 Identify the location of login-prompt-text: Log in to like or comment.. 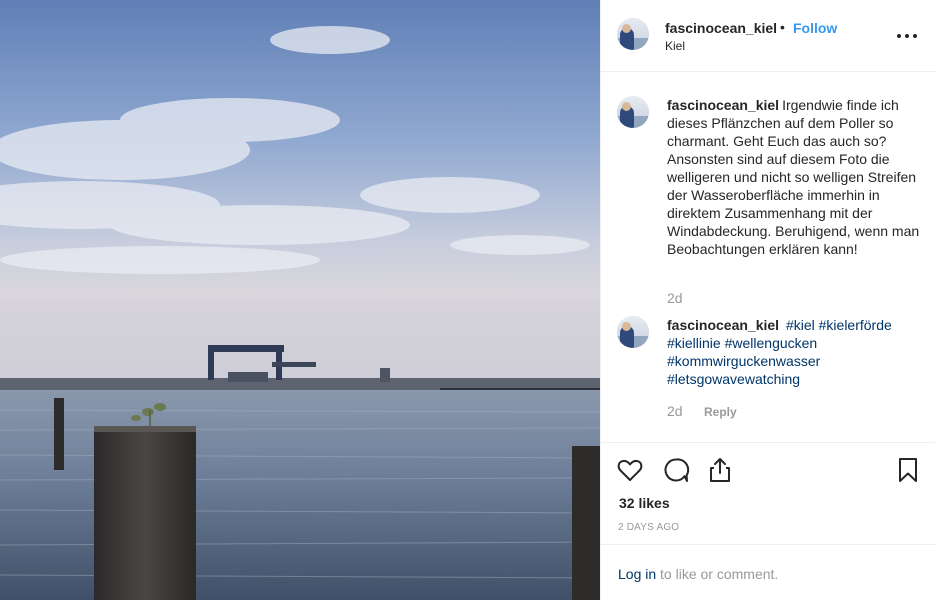
(698, 574).